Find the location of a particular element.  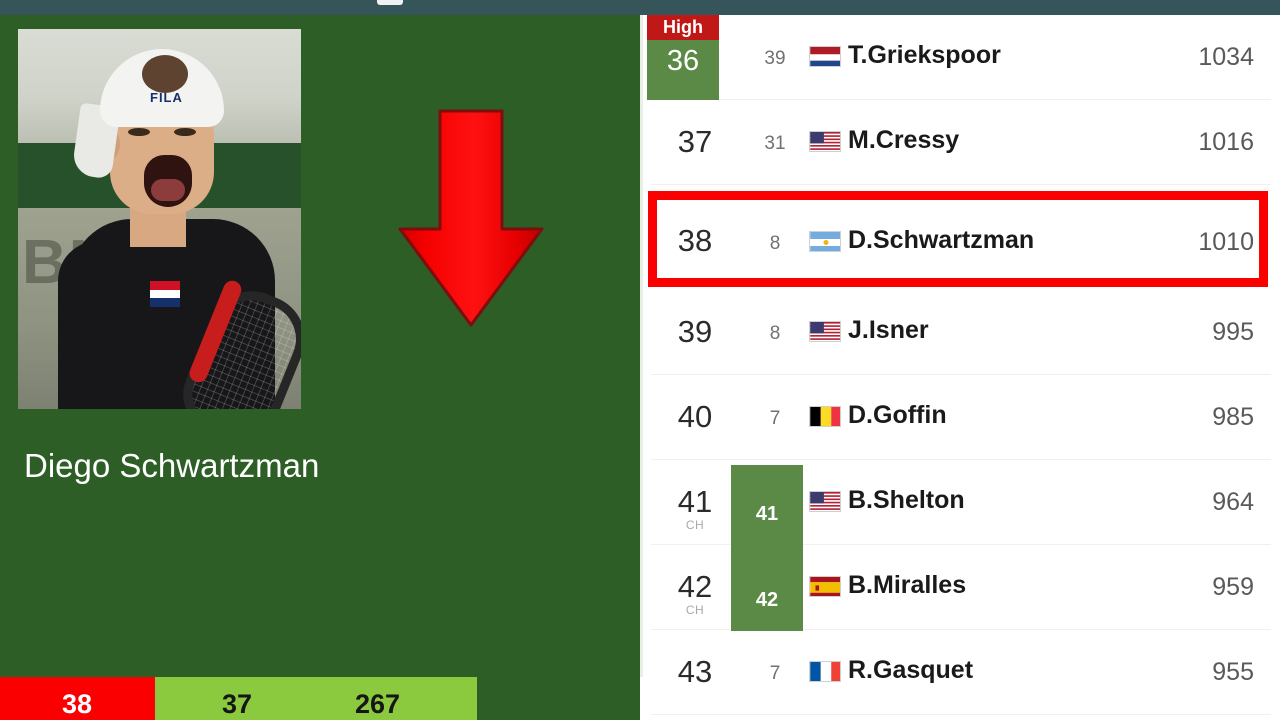

table-row: 36 39 T.Griekspoor 1034 is located at coordinates (961, 57).